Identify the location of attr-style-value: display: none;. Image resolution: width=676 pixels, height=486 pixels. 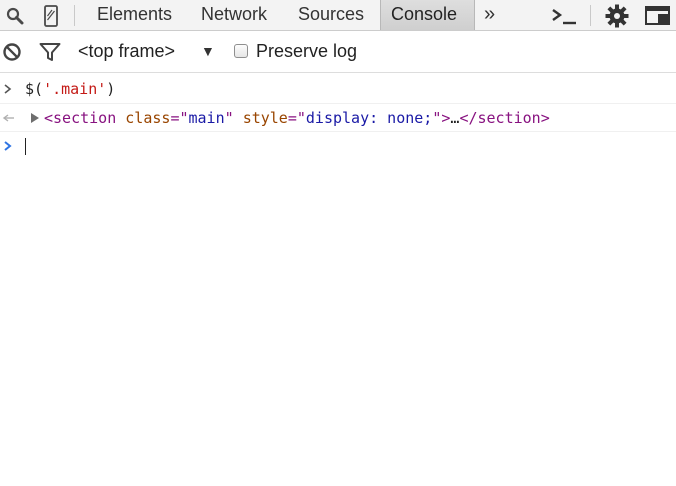
(369, 117).